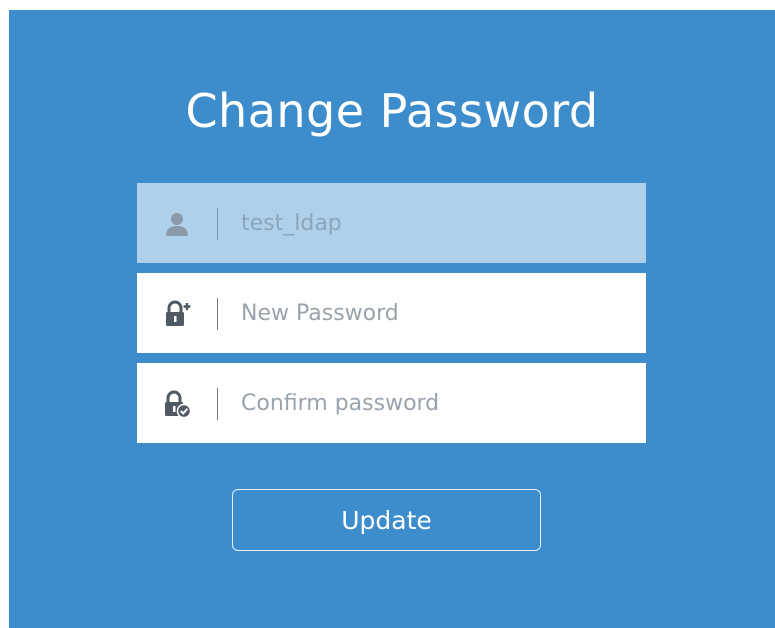 This screenshot has height=628, width=775. I want to click on user-icon, so click(177, 224).